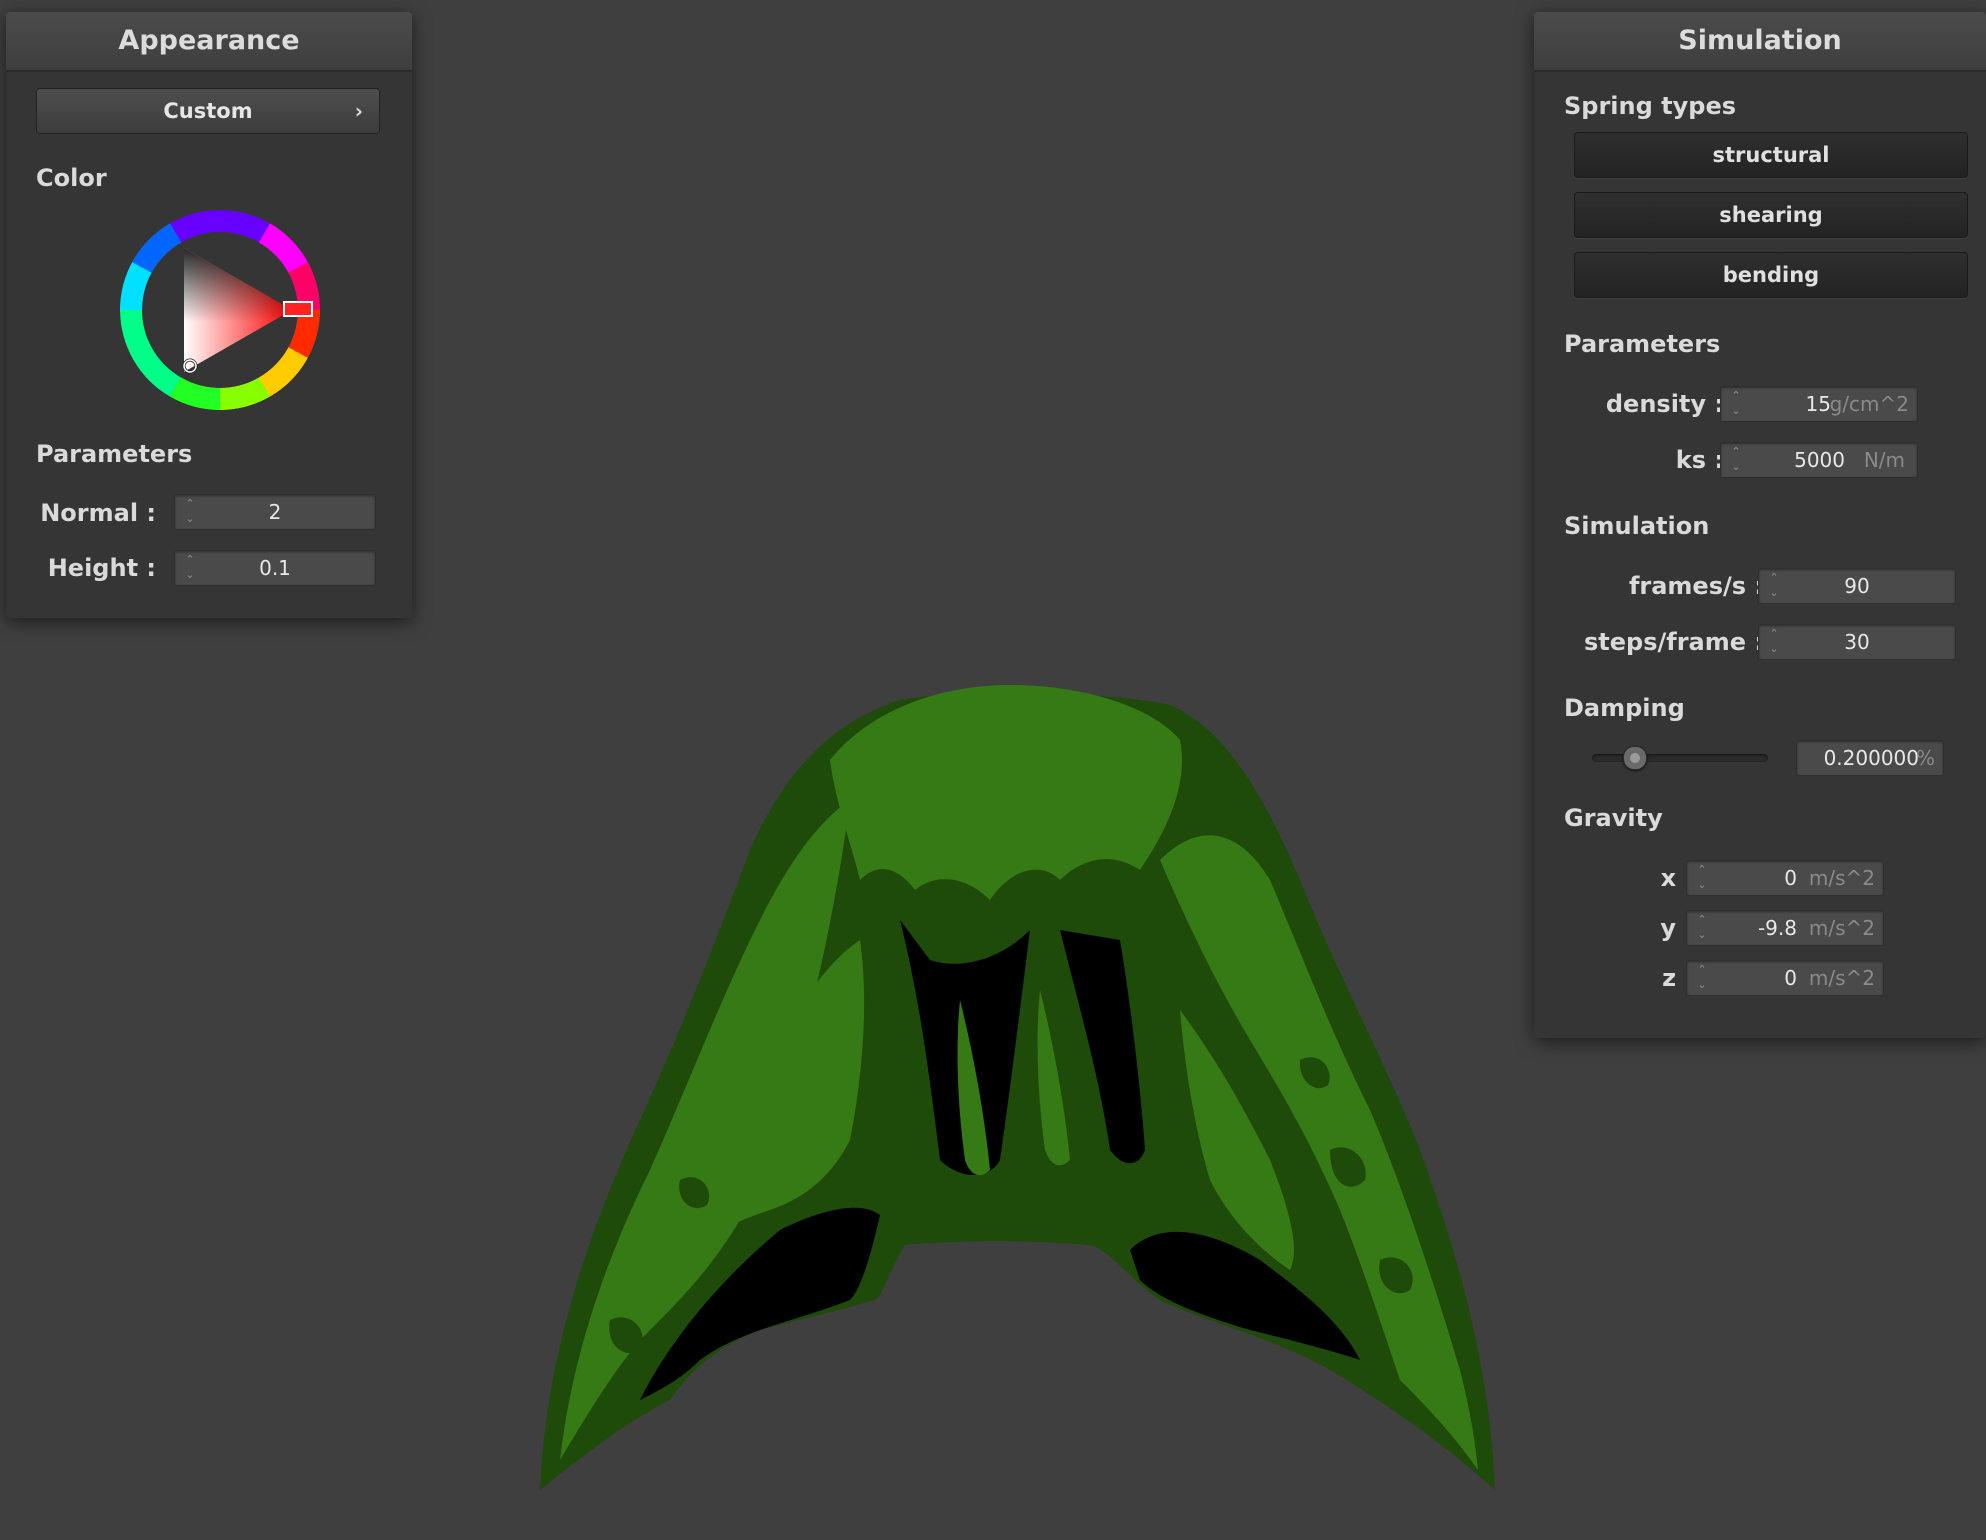  I want to click on fps-value: 90, so click(1857, 586).